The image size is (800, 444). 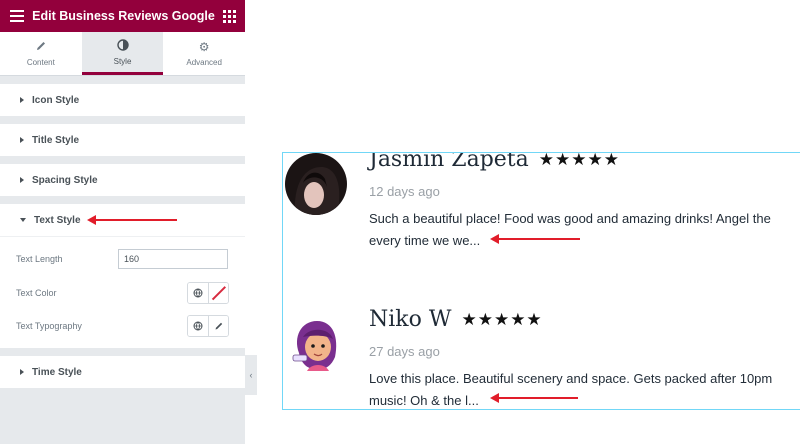 What do you see at coordinates (229, 16) in the screenshot?
I see `widgets-grid-icon` at bounding box center [229, 16].